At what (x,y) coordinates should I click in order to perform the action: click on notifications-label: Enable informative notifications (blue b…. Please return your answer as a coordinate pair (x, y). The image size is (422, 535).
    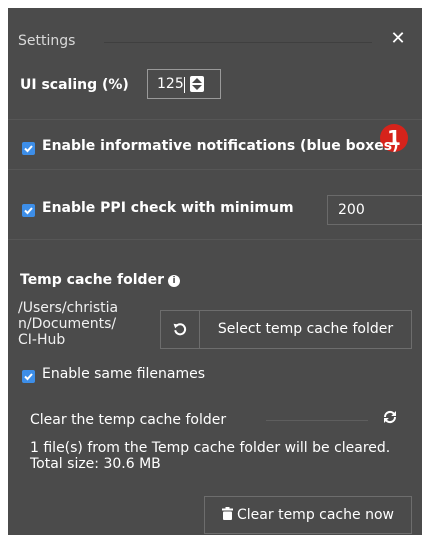
    Looking at the image, I should click on (220, 146).